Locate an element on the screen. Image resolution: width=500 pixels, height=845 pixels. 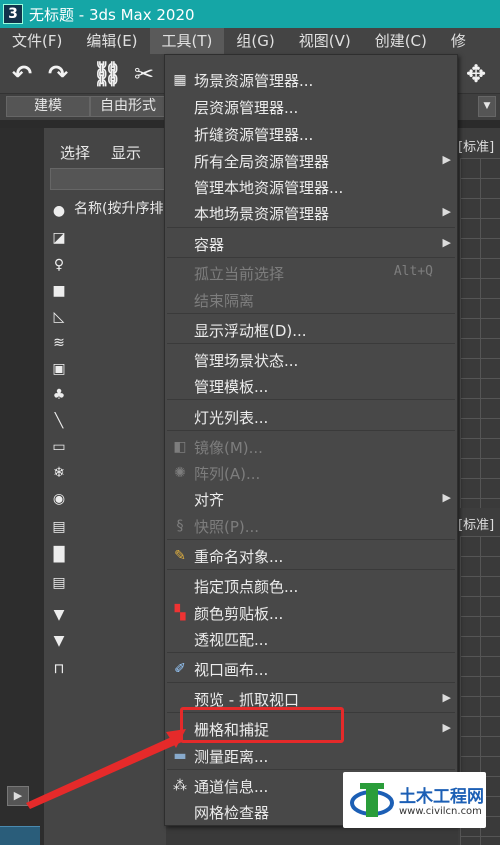
annotation-arrow is located at coordinates (106, 769).